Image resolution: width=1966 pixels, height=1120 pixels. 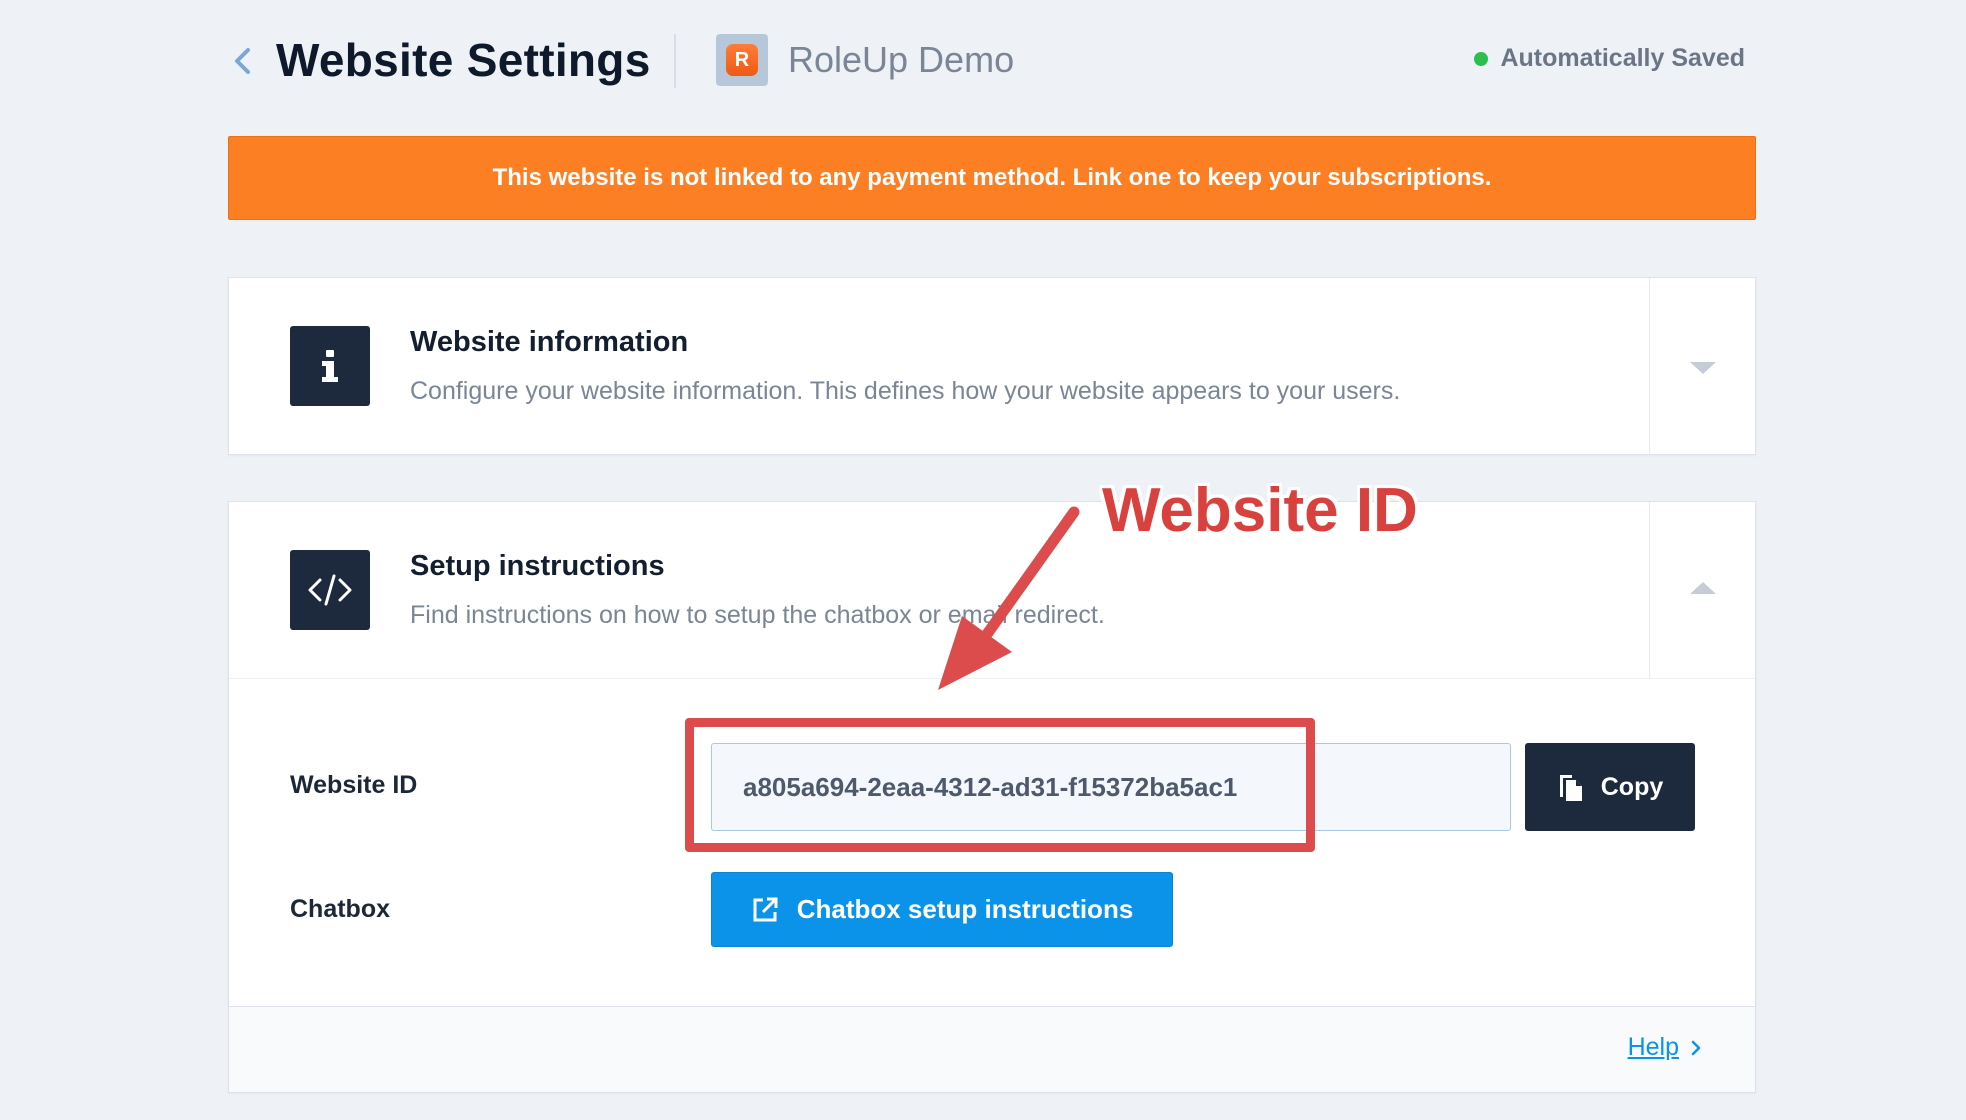 I want to click on website-id-field, so click(x=1111, y=787).